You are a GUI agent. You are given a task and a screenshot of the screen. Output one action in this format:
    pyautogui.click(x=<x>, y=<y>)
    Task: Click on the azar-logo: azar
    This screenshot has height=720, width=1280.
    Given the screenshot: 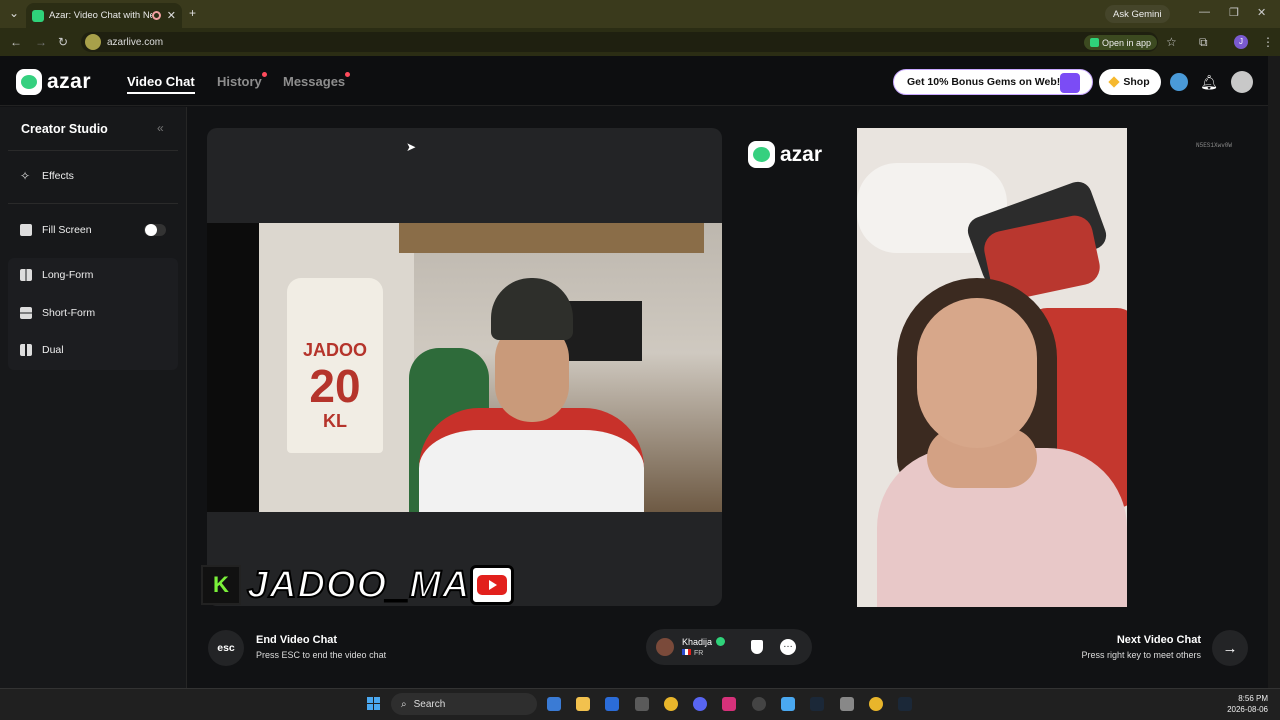 What is the action you would take?
    pyautogui.click(x=53, y=82)
    